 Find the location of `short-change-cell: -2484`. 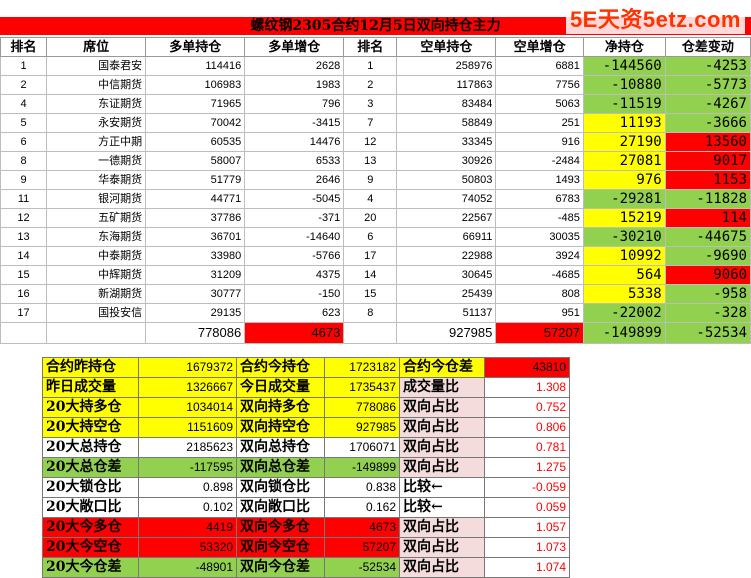

short-change-cell: -2484 is located at coordinates (539, 161).